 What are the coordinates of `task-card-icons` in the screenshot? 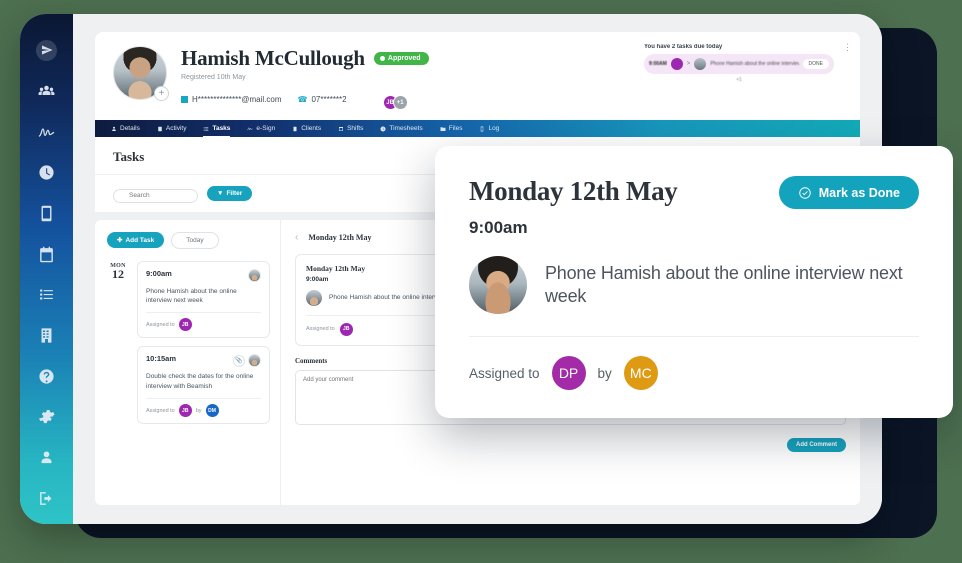 It's located at (254, 275).